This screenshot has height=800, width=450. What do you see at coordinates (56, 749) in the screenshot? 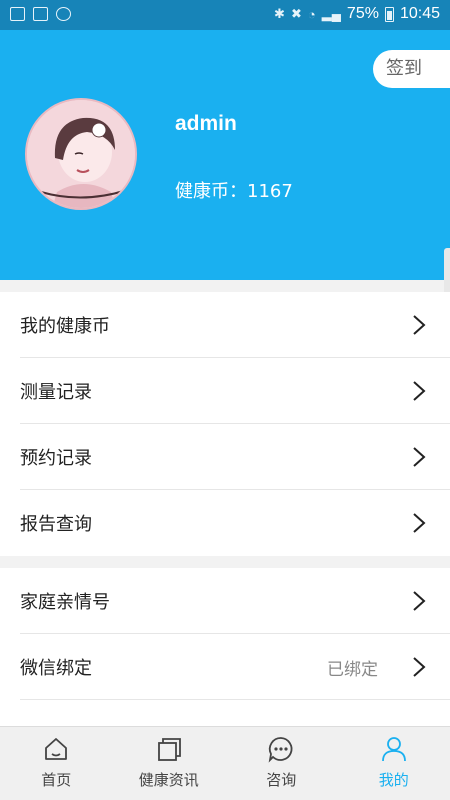
I see `home-icon` at bounding box center [56, 749].